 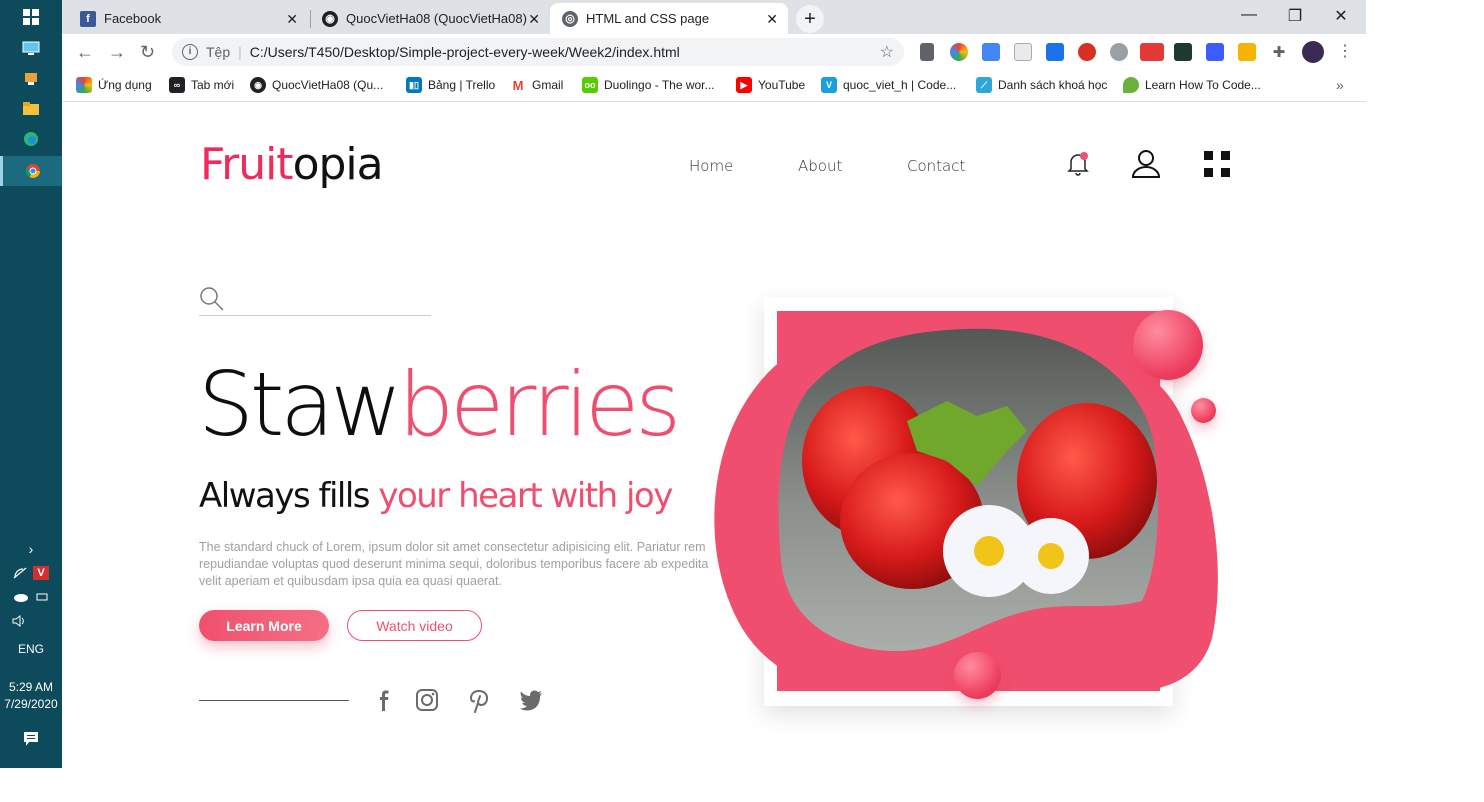 I want to click on globe-icon: ◎, so click(x=570, y=18).